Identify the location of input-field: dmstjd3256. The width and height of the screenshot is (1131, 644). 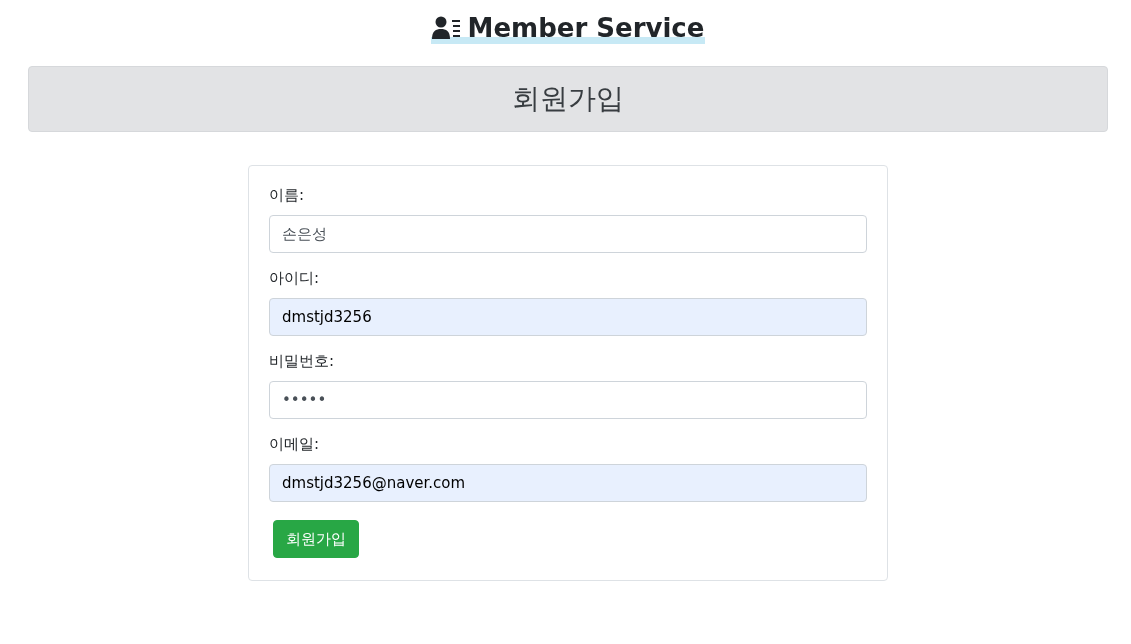
(568, 317).